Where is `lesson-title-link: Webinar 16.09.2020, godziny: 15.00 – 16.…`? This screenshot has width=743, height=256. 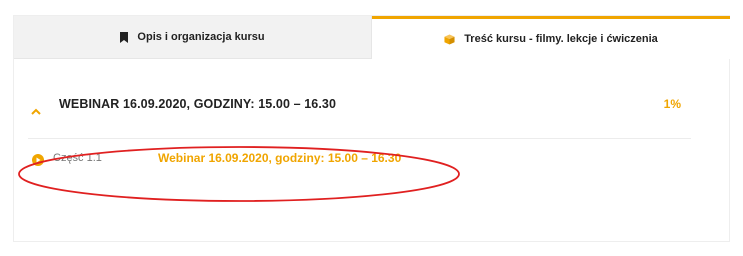
lesson-title-link: Webinar 16.09.2020, godziny: 15.00 – 16.… is located at coordinates (279, 158).